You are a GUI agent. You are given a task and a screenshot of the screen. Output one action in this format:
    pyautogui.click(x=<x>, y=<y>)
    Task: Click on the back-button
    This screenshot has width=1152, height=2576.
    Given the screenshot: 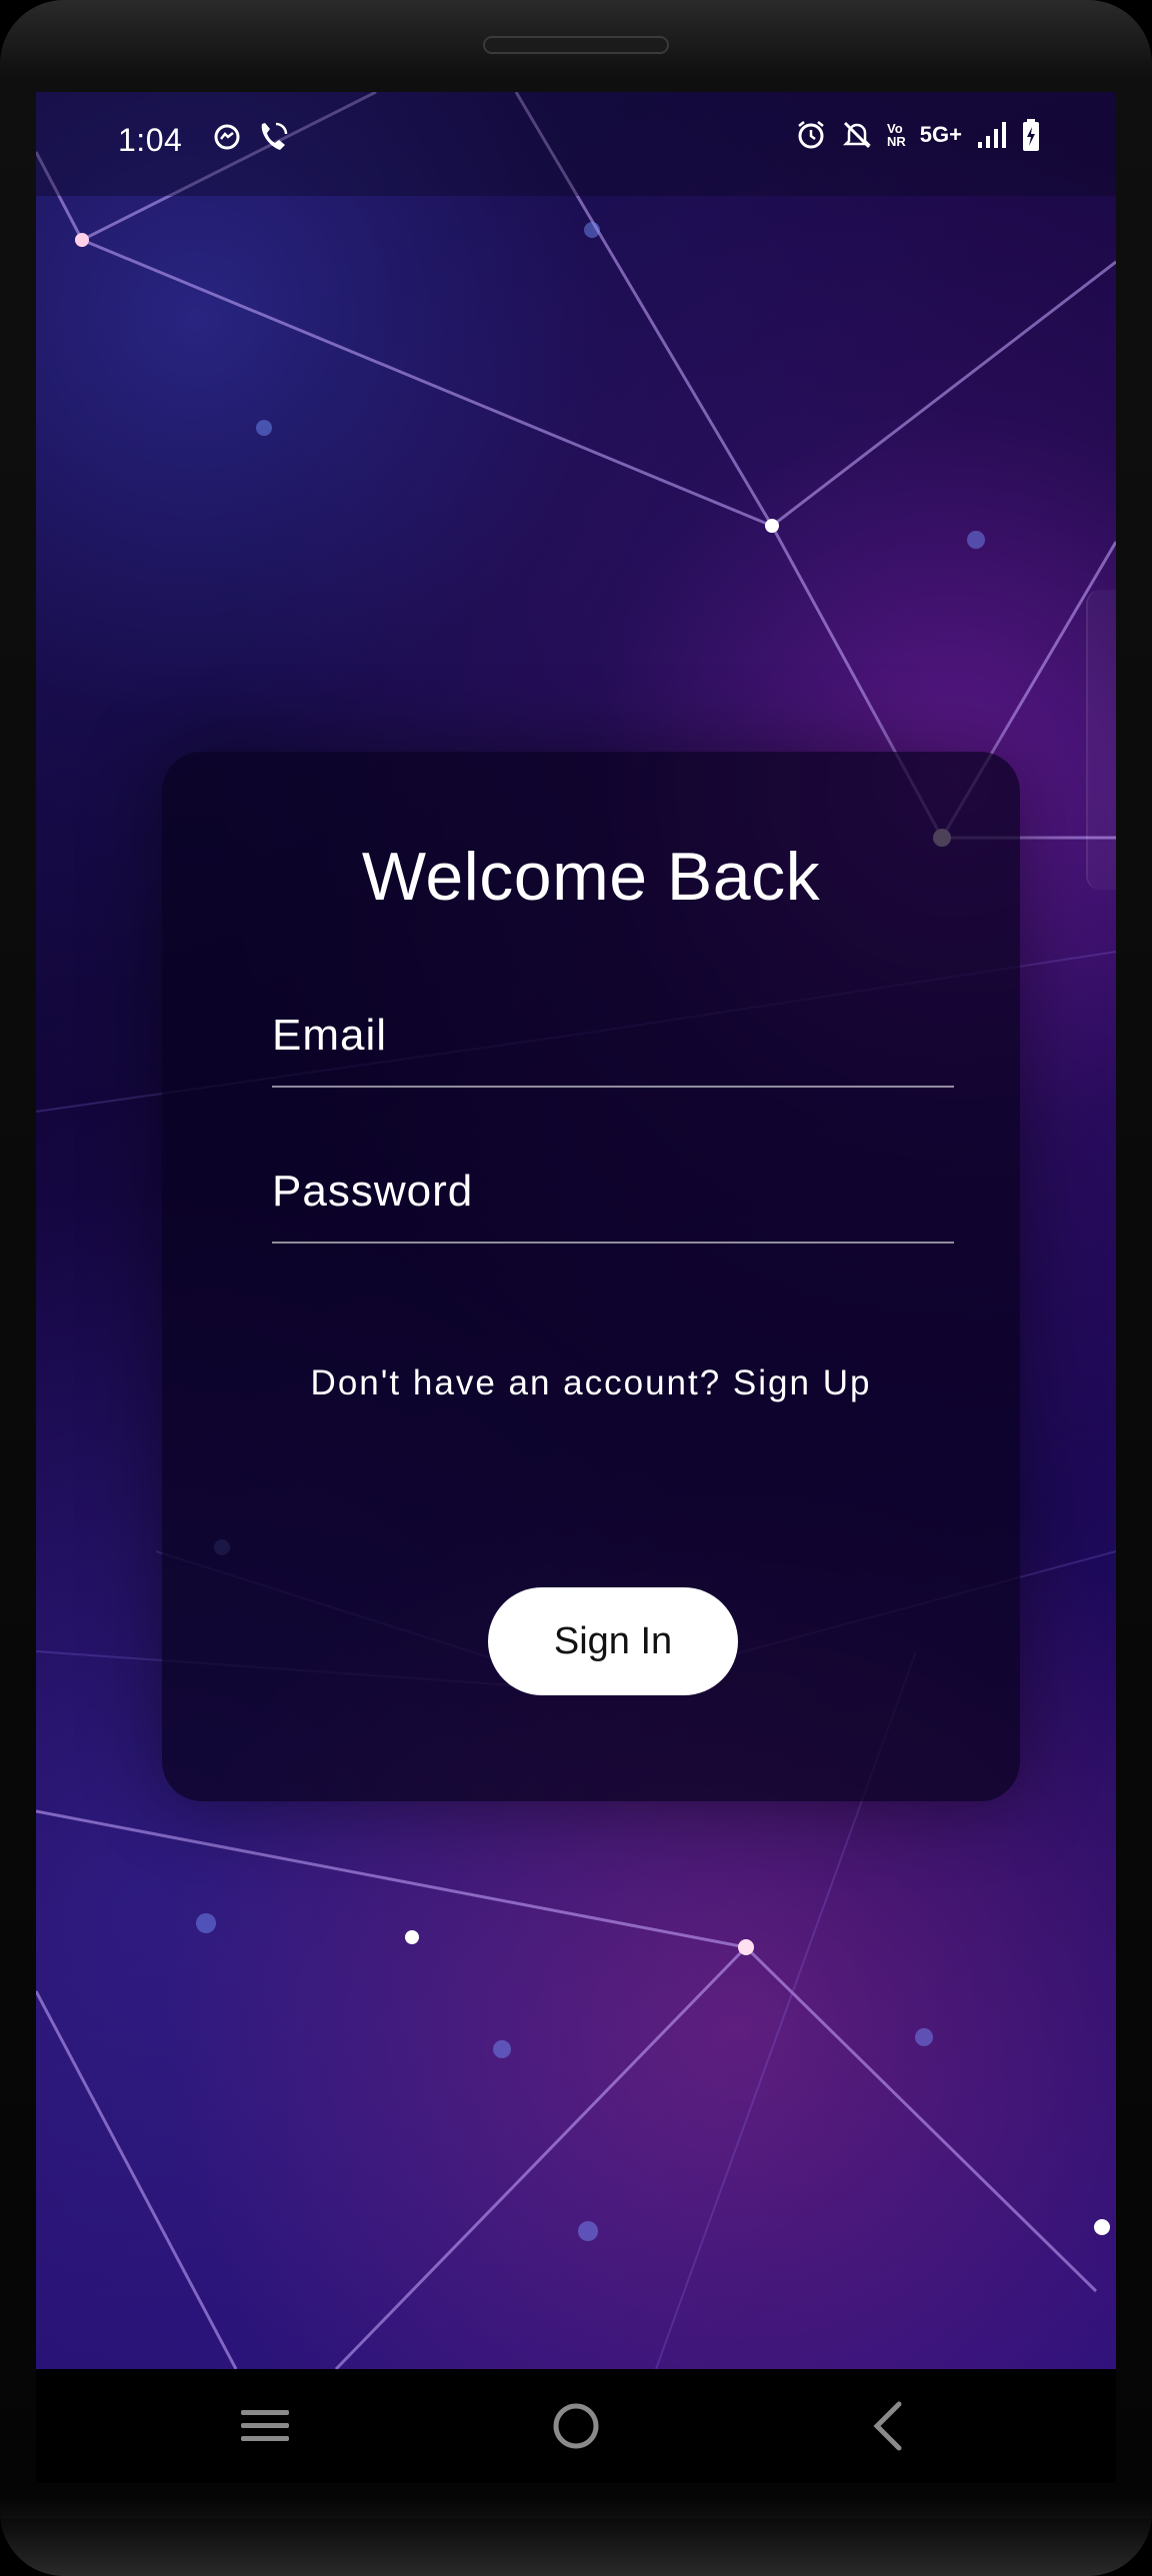 What is the action you would take?
    pyautogui.click(x=887, y=2426)
    